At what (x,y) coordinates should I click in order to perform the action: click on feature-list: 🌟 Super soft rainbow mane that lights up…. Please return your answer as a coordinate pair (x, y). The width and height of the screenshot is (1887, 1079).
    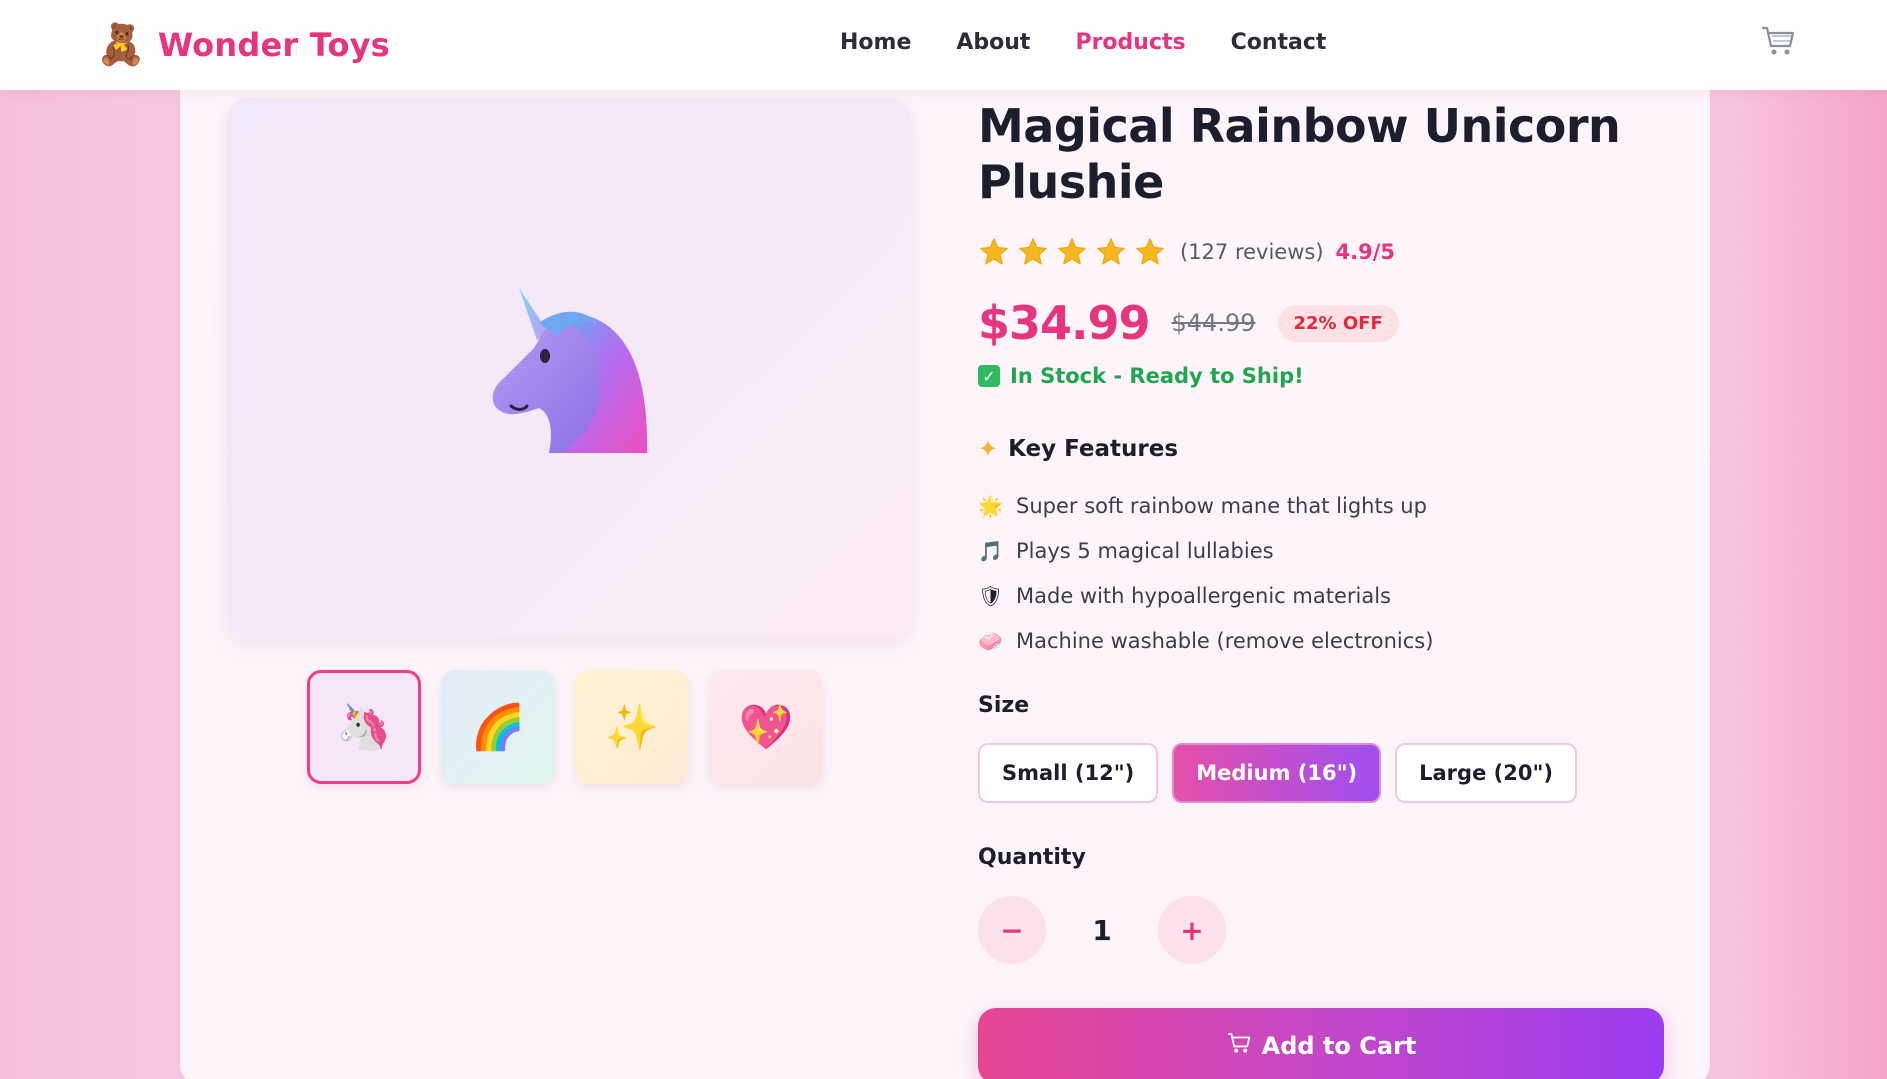
    Looking at the image, I should click on (1205, 573).